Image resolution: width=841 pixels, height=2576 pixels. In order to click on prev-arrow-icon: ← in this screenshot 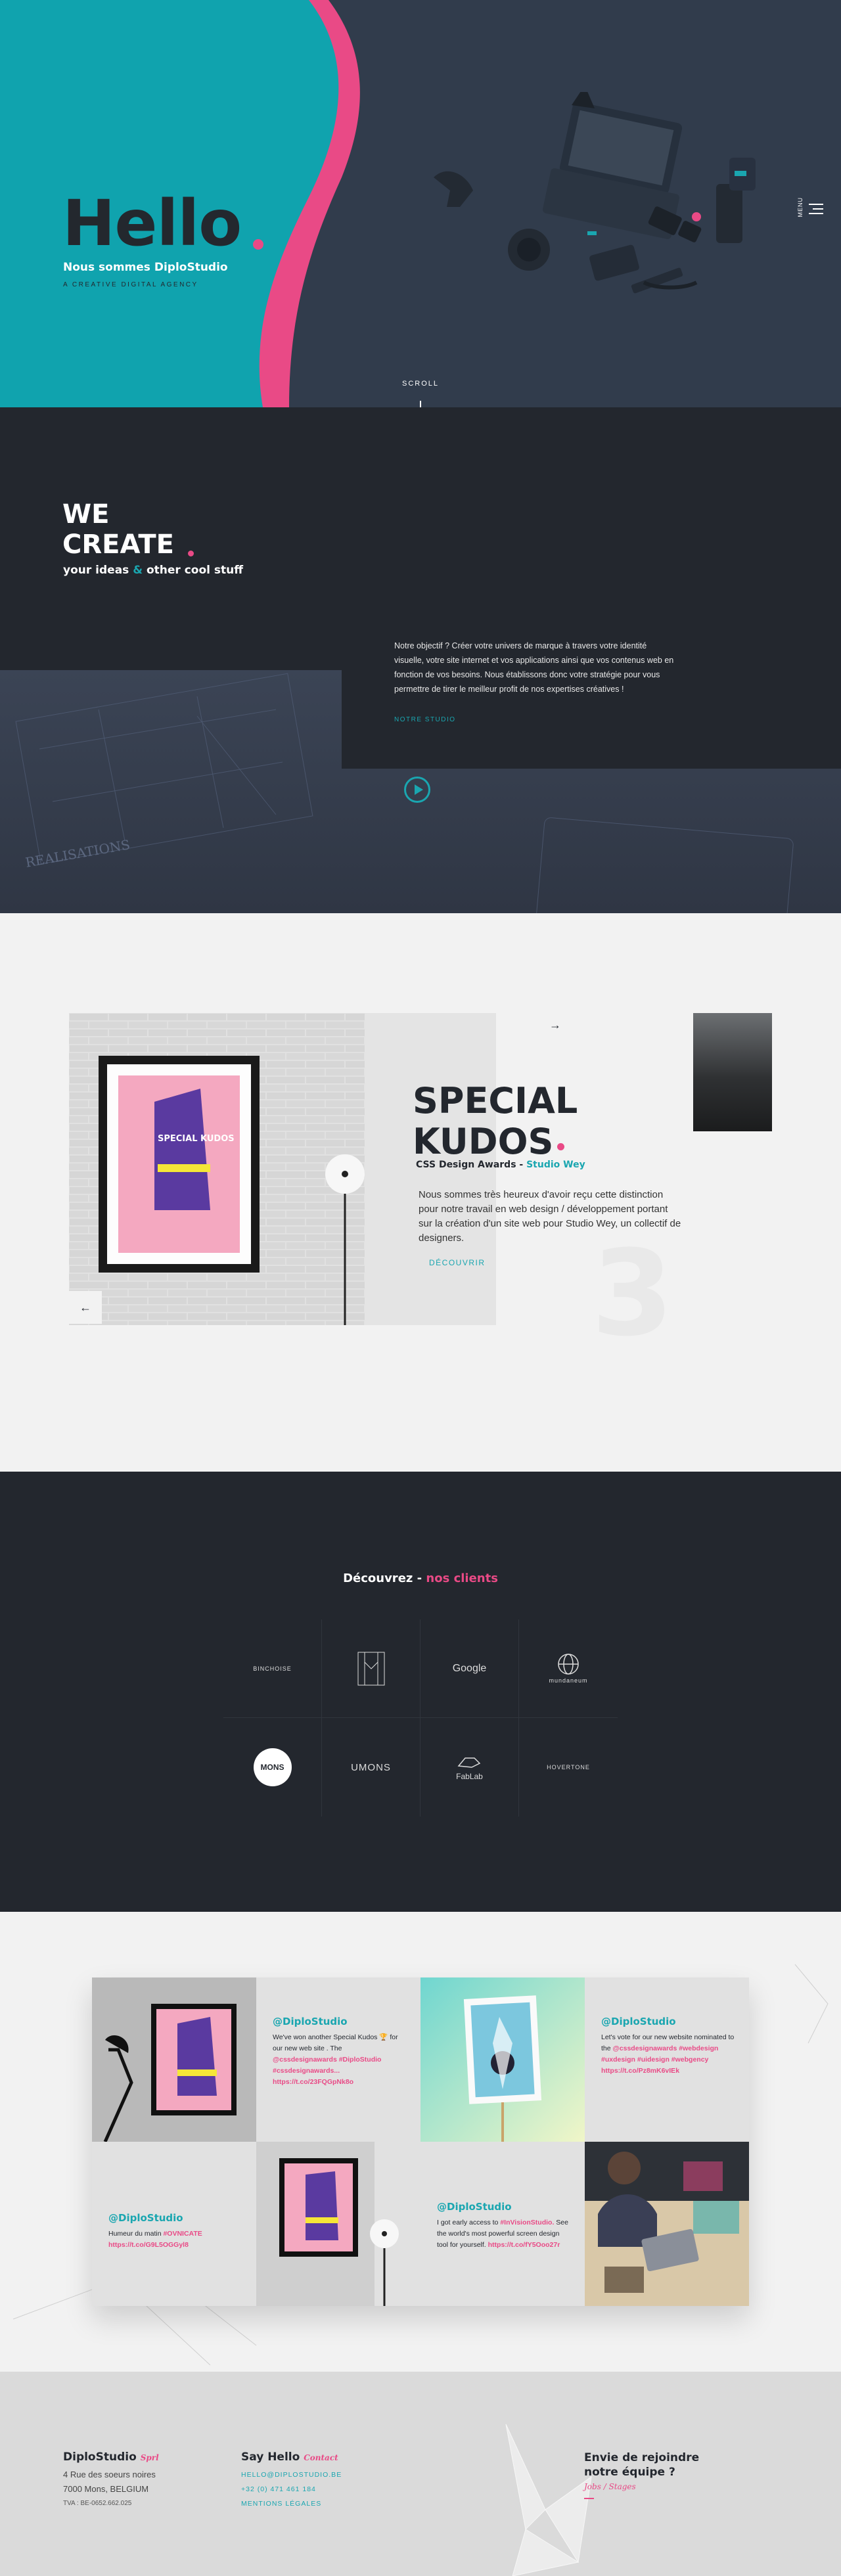, I will do `click(85, 1307)`.